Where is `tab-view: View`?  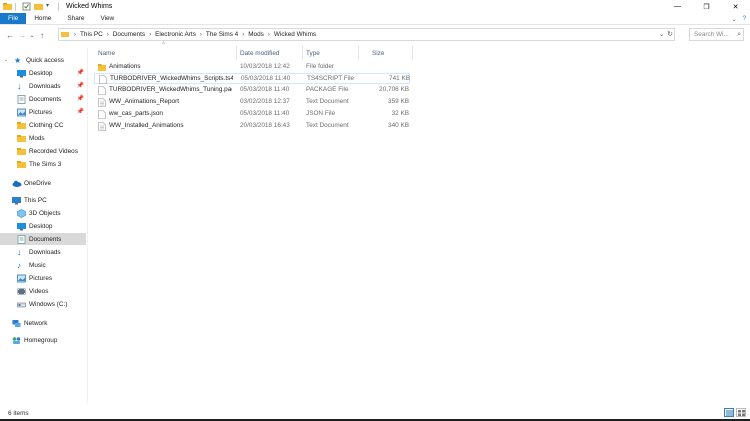
tab-view: View is located at coordinates (107, 18).